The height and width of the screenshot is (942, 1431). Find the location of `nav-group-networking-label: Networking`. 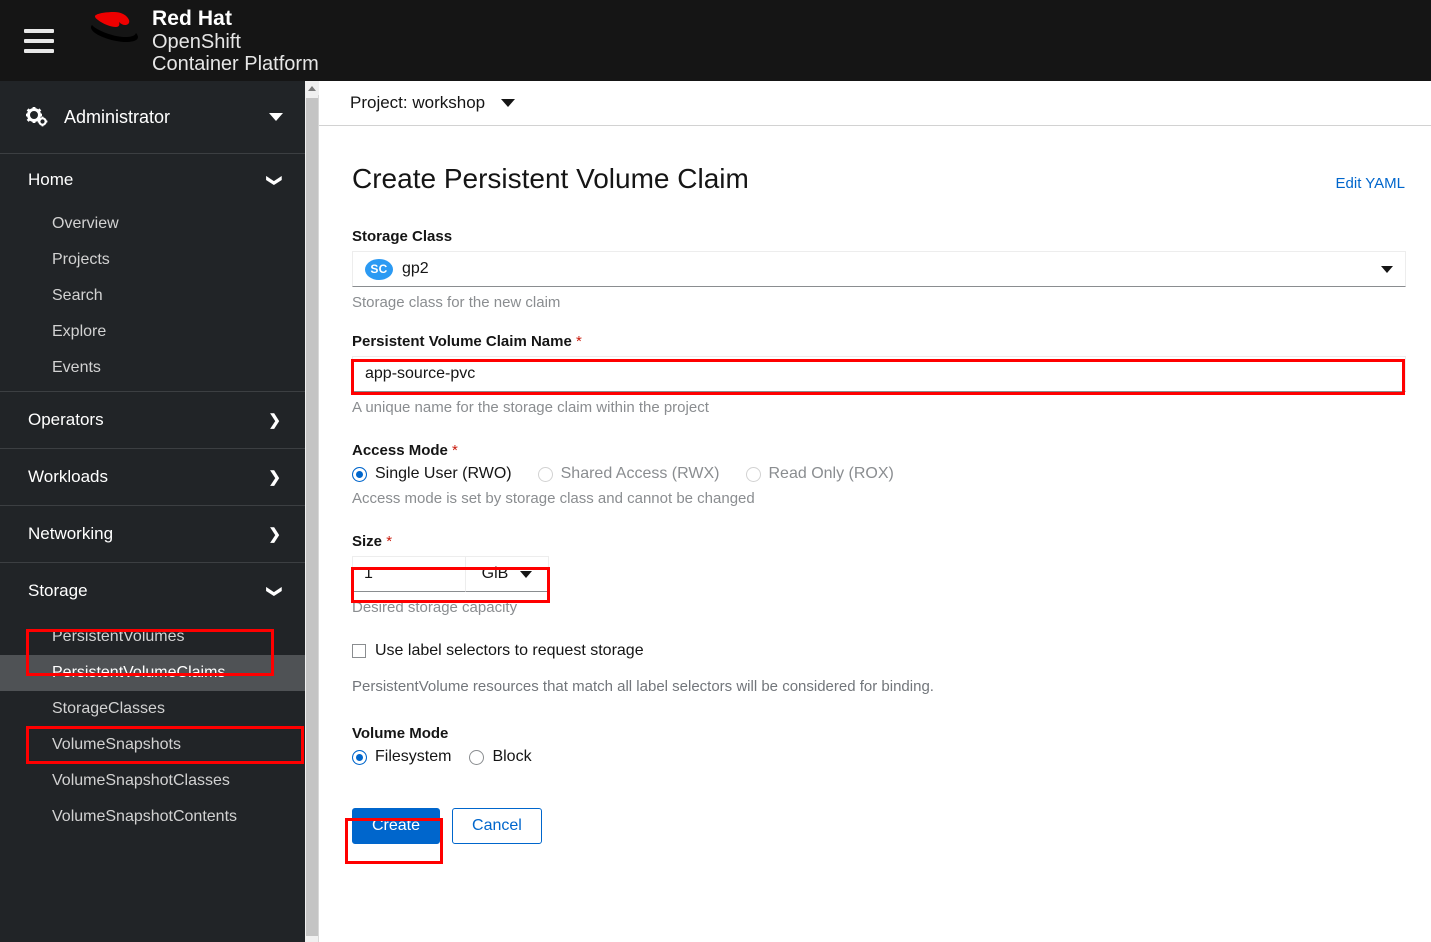

nav-group-networking-label: Networking is located at coordinates (71, 533).